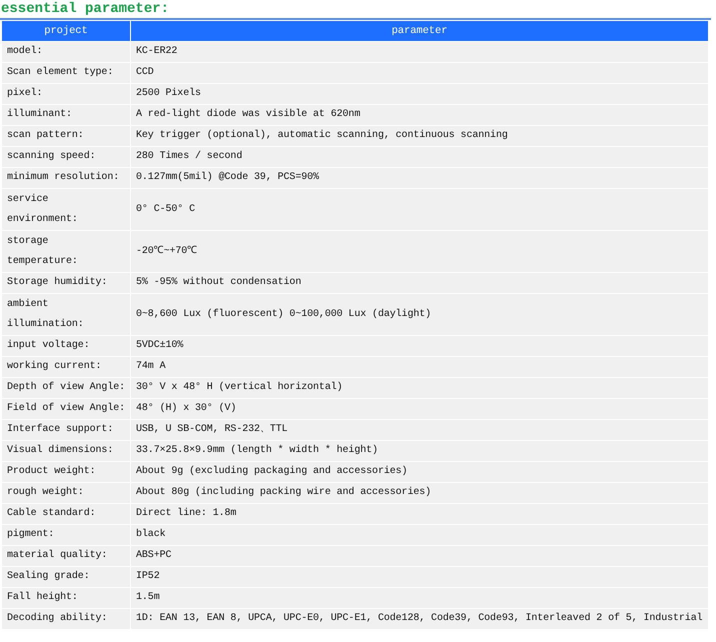 The height and width of the screenshot is (642, 716). What do you see at coordinates (419, 409) in the screenshot?
I see `table-cell: 48° (H) x 30° (V)` at bounding box center [419, 409].